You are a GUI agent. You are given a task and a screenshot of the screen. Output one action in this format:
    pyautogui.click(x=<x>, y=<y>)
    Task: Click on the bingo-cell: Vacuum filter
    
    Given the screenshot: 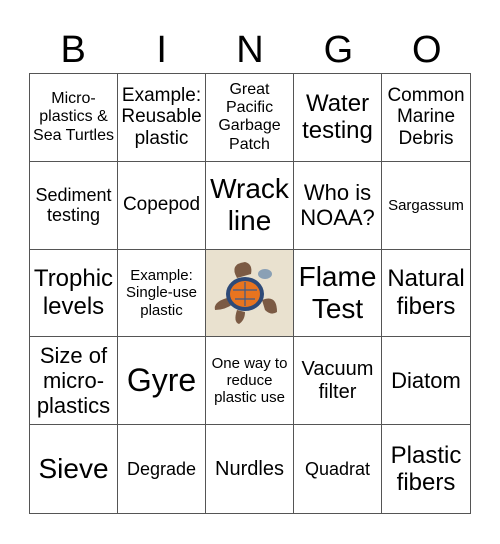 What is the action you would take?
    pyautogui.click(x=338, y=381)
    